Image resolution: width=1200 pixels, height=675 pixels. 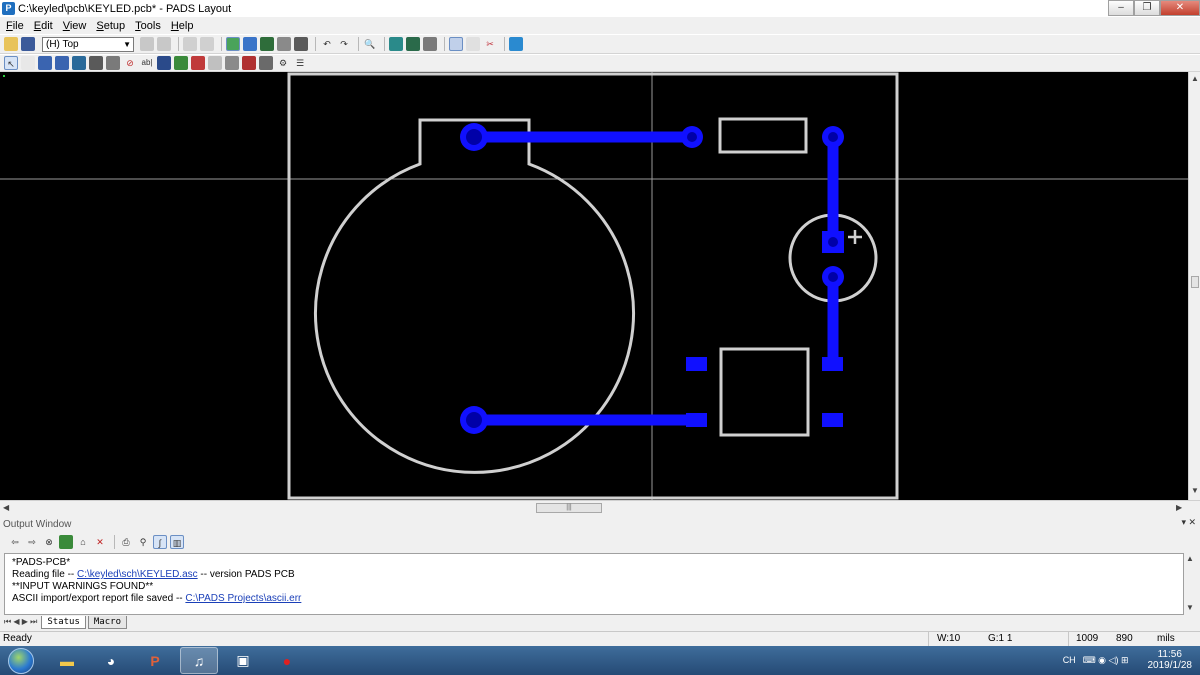 I want to click on log-line: **INPUT WARNINGS FOUND**, so click(x=83, y=586).